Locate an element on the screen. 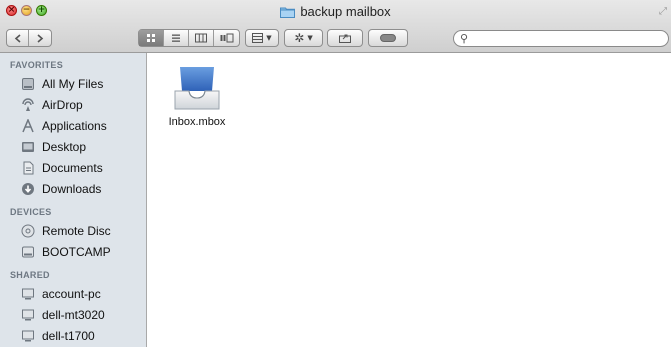 The width and height of the screenshot is (671, 347). tag-icon is located at coordinates (388, 38).